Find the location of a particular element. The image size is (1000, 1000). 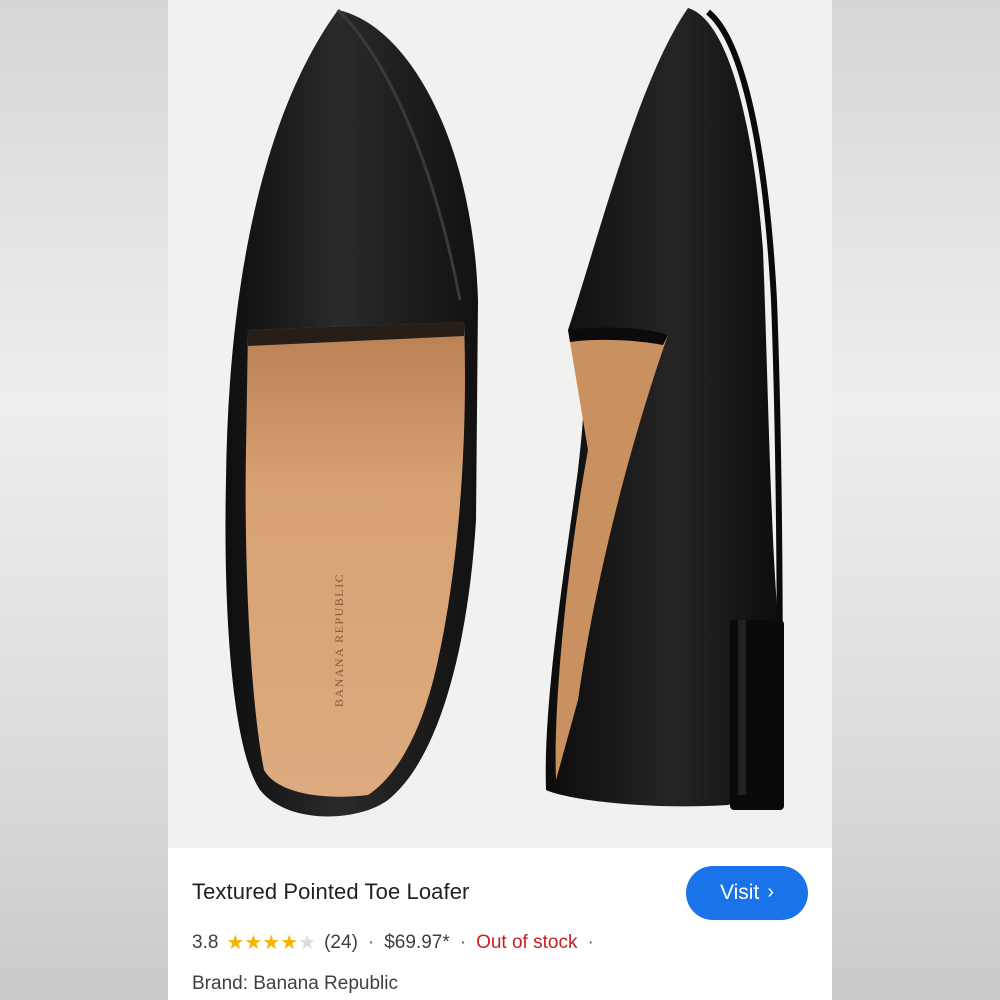

price: $69.97* is located at coordinates (417, 942).